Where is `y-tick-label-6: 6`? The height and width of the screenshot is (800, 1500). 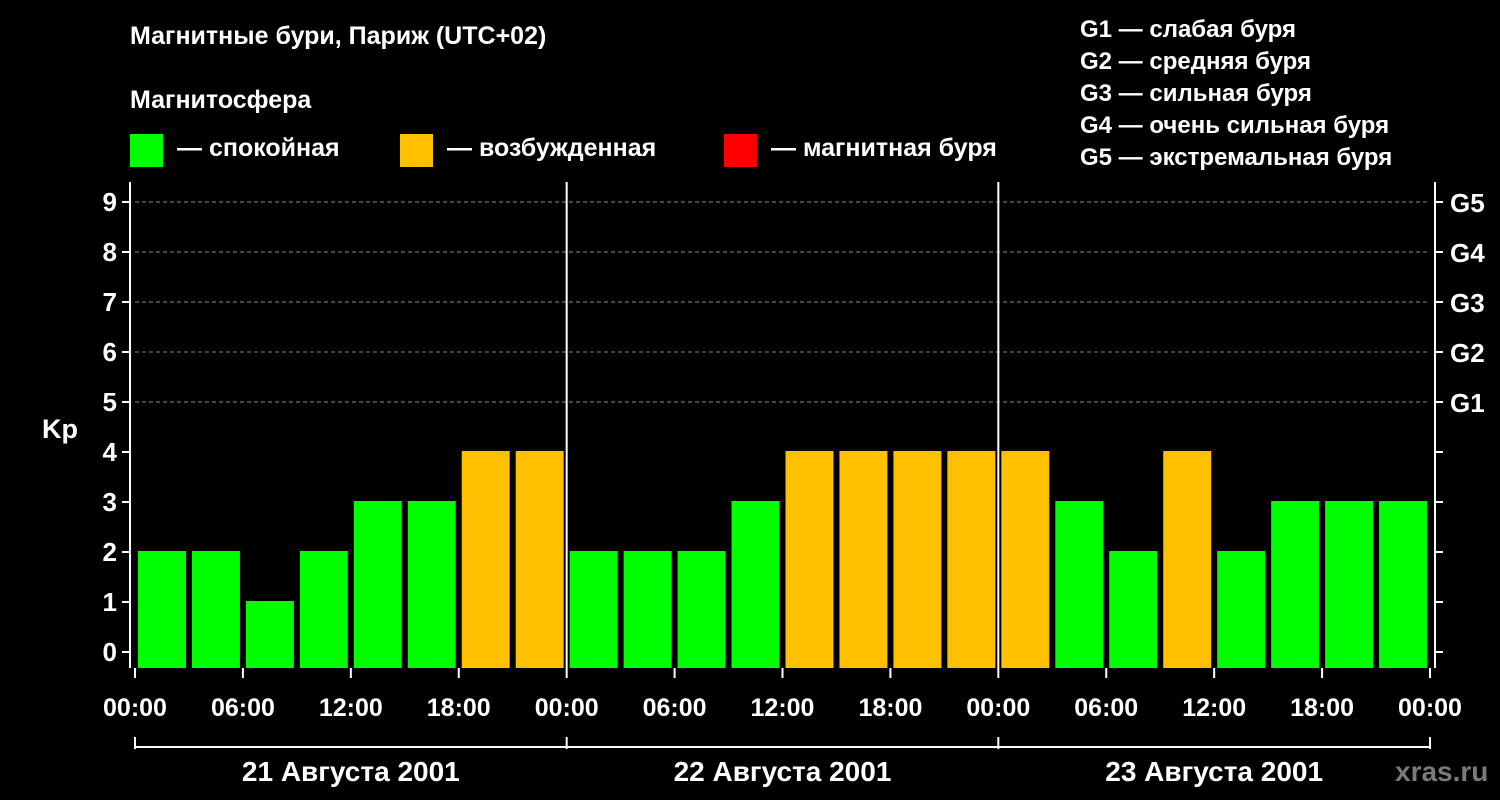 y-tick-label-6: 6 is located at coordinates (110, 352).